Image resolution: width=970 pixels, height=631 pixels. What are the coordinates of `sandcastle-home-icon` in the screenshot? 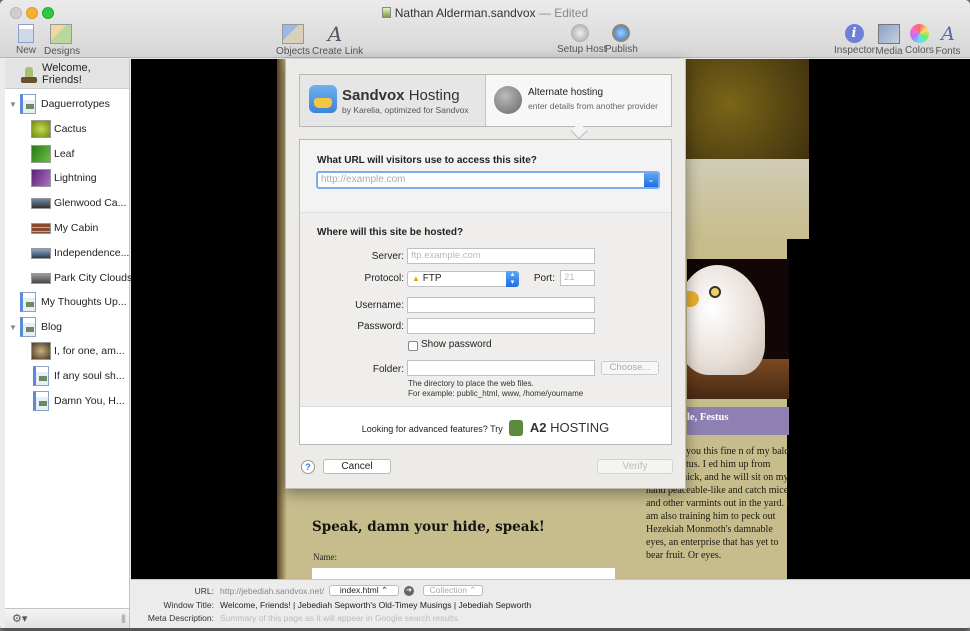 It's located at (28, 74).